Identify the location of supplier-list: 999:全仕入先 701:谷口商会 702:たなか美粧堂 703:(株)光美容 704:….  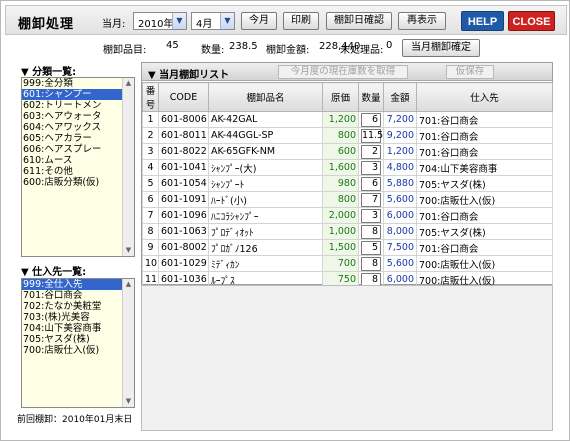
(78, 343).